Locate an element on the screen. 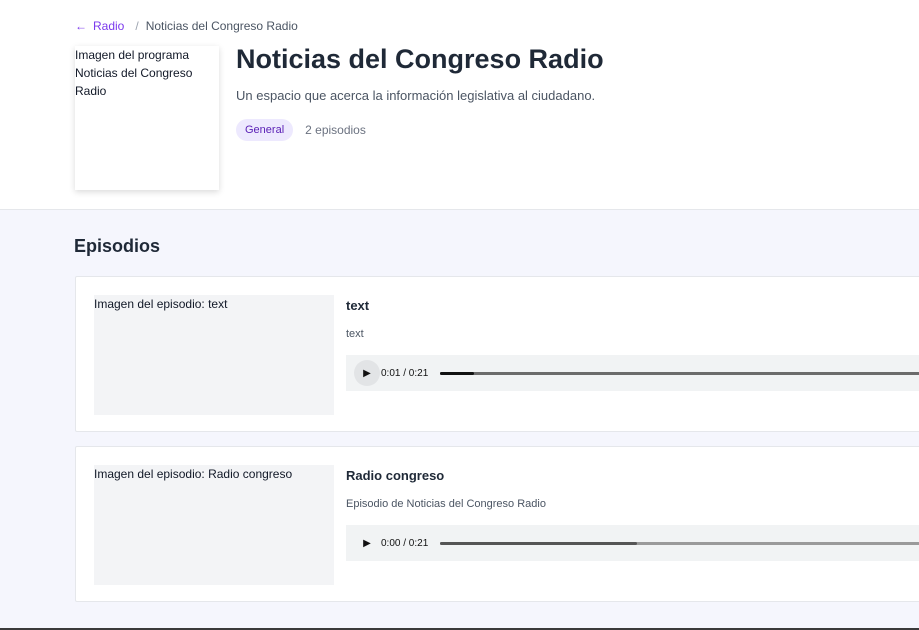 The image size is (919, 630). episode-title: Radio congreso is located at coordinates (395, 475).